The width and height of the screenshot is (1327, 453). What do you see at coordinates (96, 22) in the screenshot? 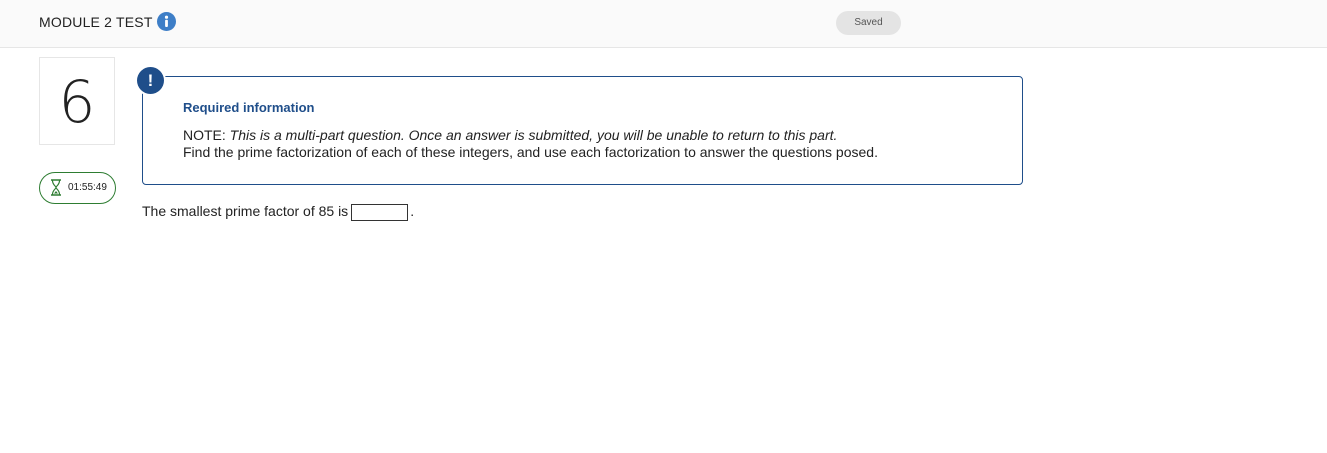
I see `page-title: MODULE 2 TEST` at bounding box center [96, 22].